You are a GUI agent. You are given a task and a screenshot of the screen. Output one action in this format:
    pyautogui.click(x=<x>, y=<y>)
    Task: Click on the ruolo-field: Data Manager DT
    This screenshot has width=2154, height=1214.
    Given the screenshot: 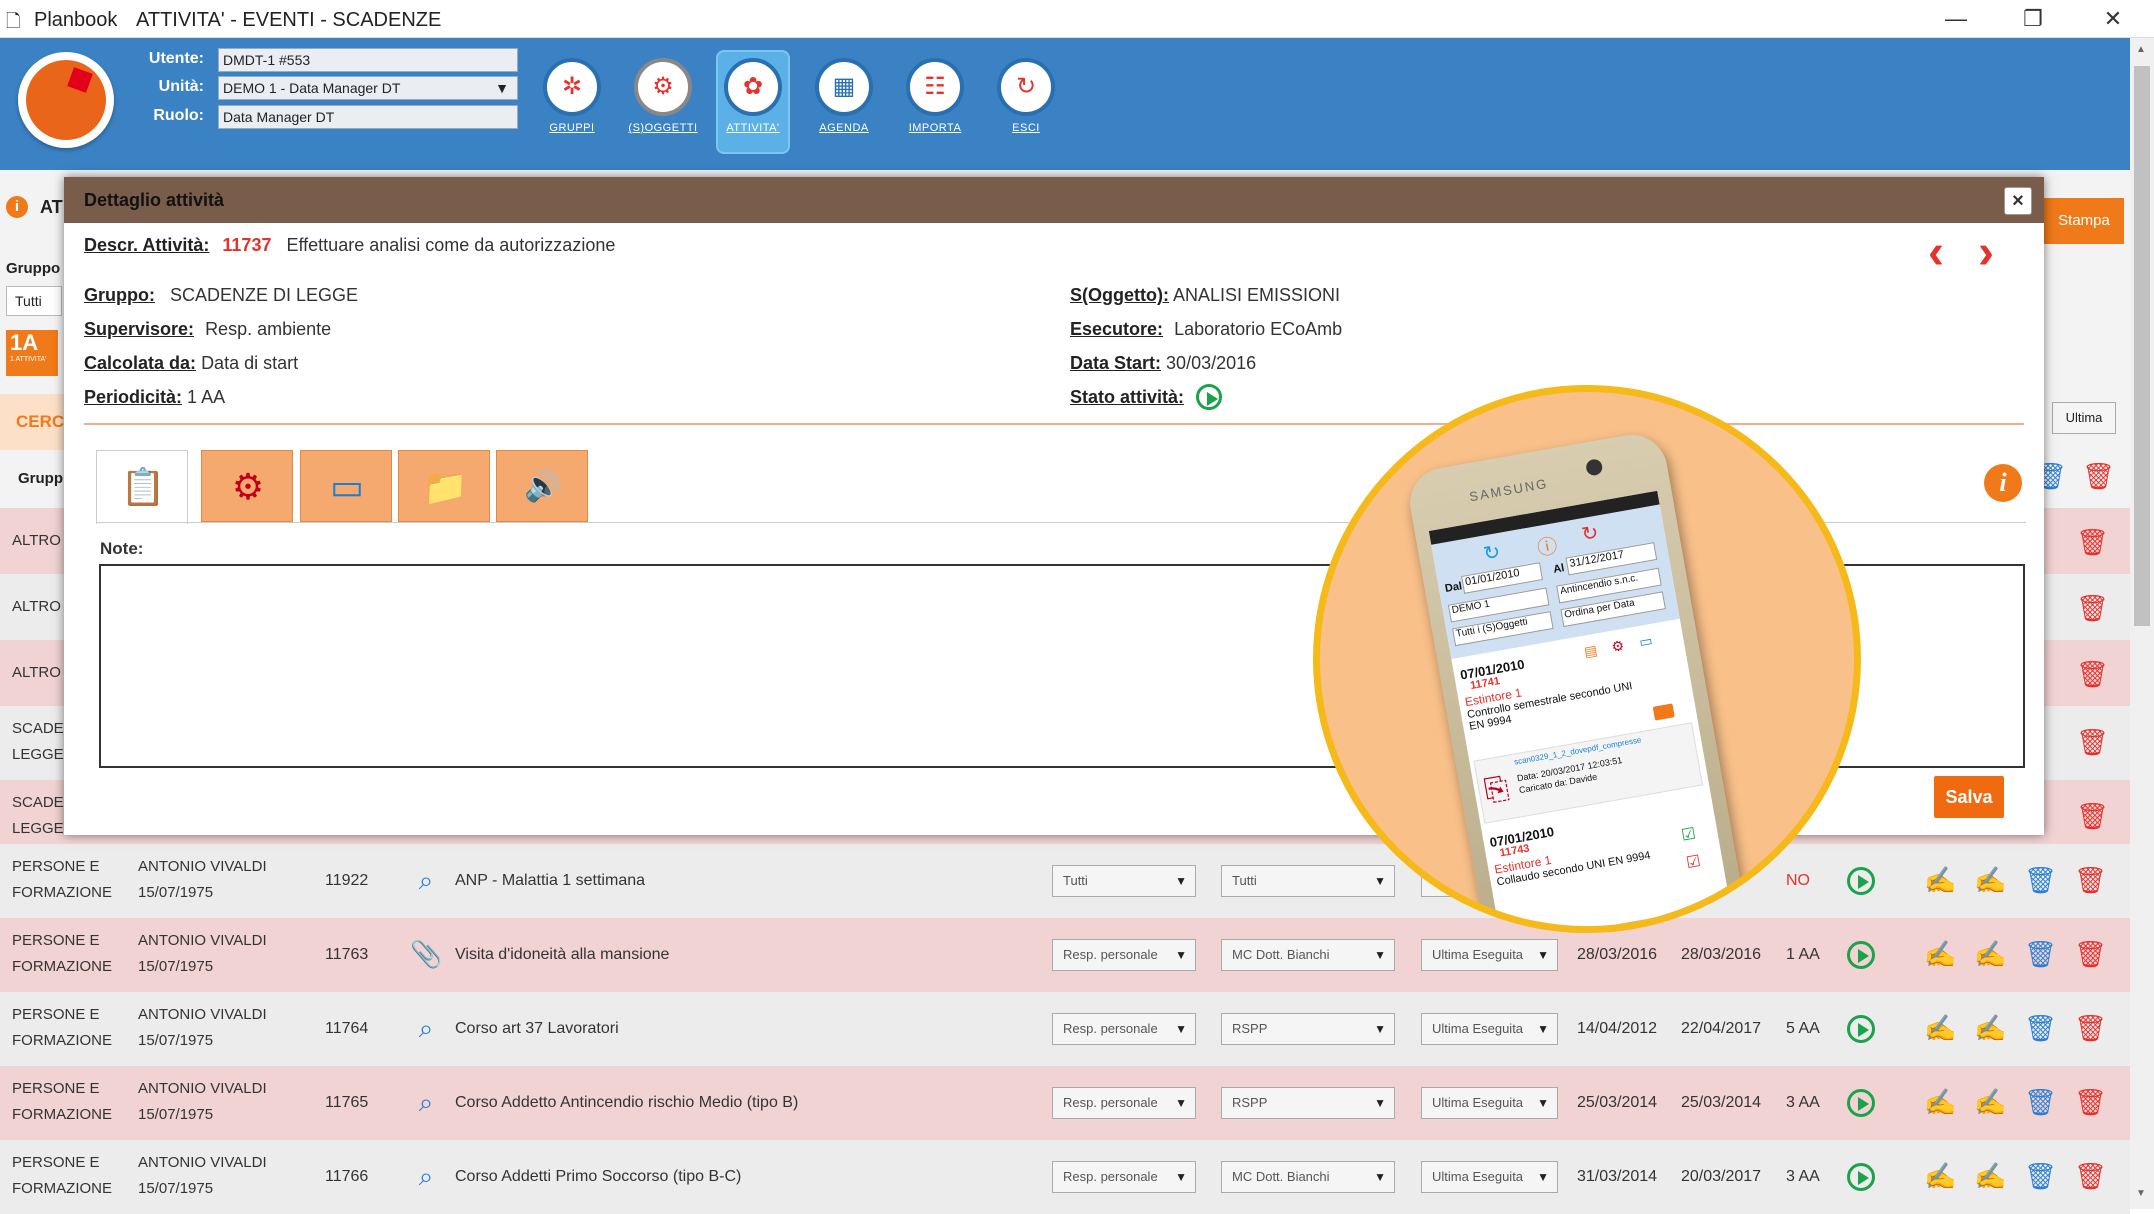 What is the action you would take?
    pyautogui.click(x=368, y=117)
    